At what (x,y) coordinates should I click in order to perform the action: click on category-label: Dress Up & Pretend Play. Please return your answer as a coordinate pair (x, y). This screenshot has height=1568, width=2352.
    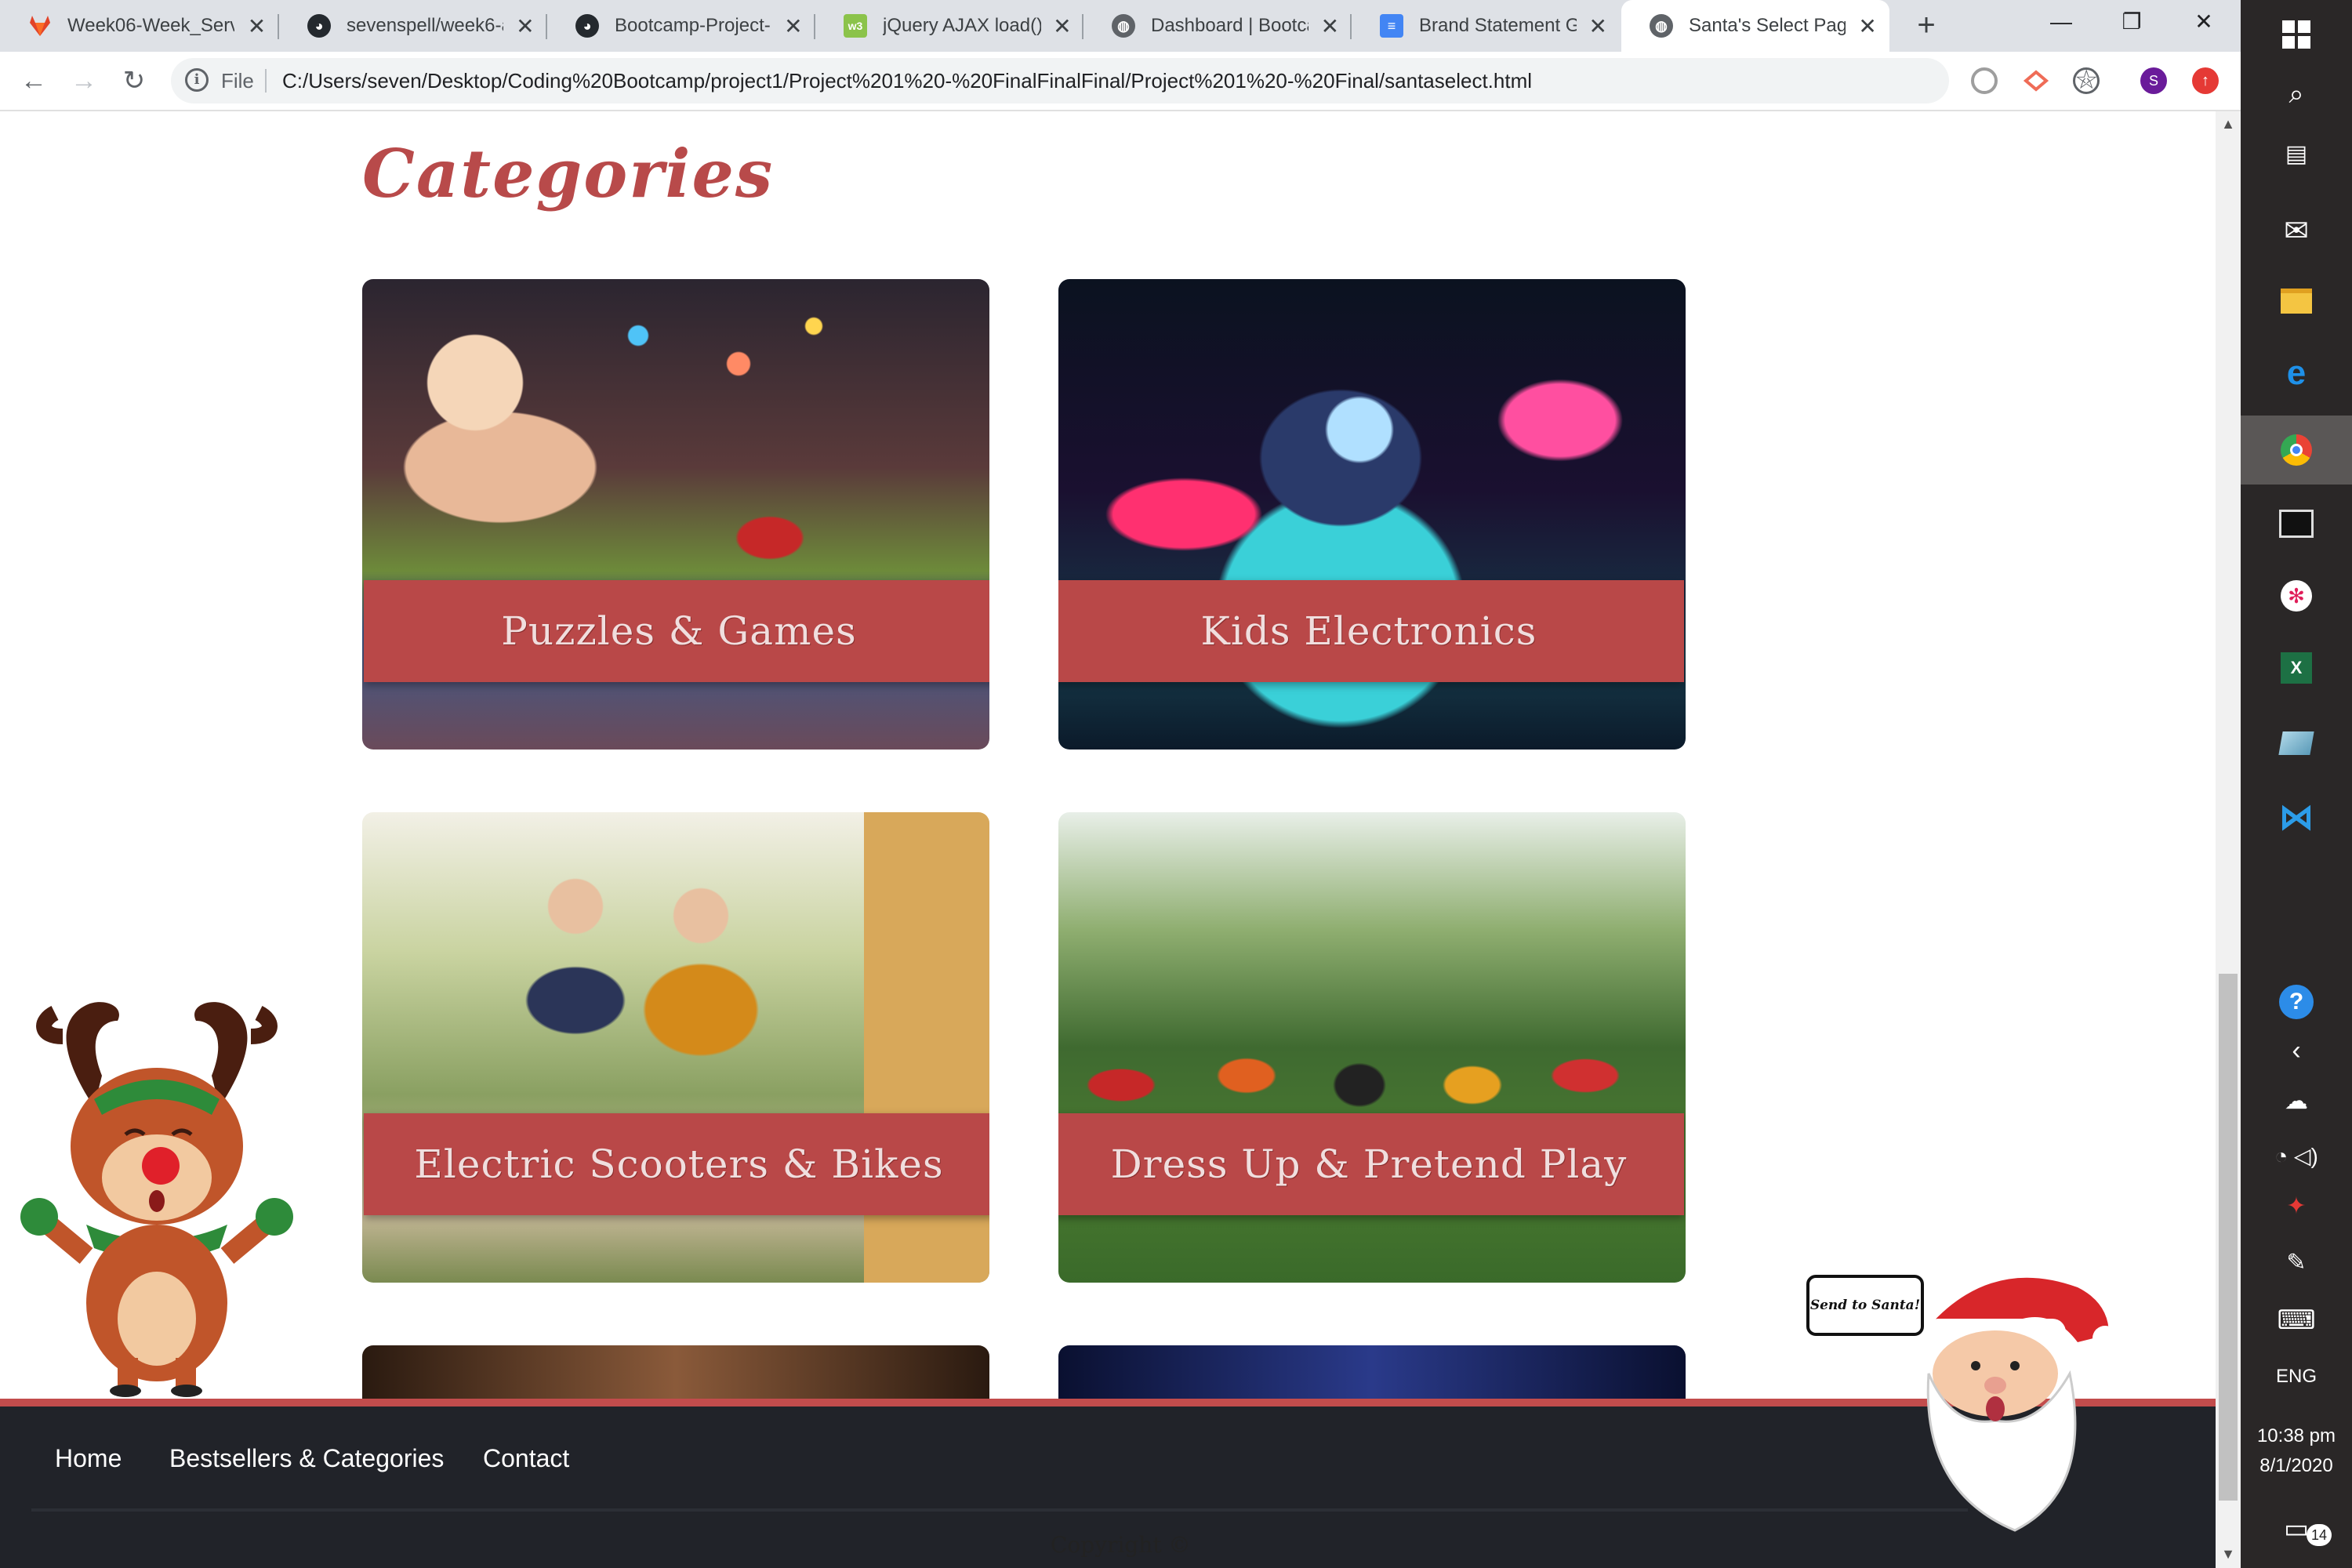
    Looking at the image, I should click on (1369, 1164).